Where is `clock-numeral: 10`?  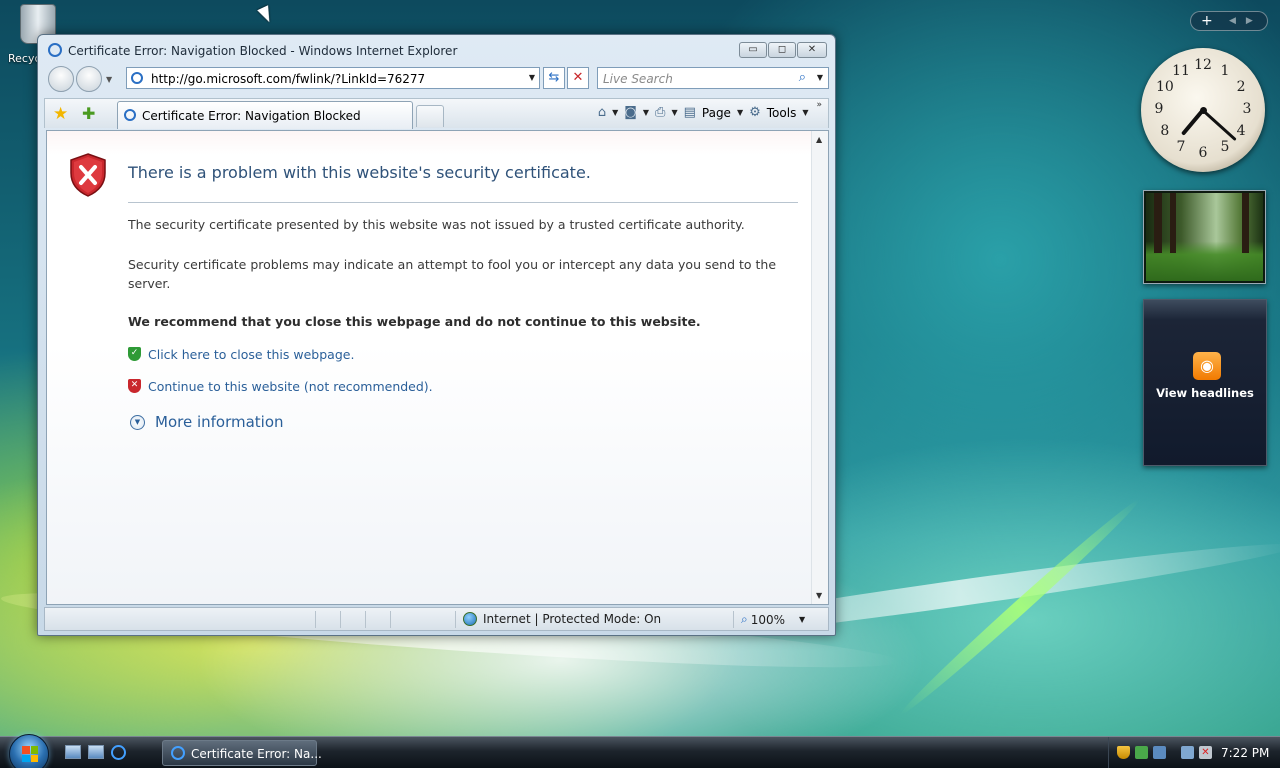
clock-numeral: 10 is located at coordinates (1164, 87).